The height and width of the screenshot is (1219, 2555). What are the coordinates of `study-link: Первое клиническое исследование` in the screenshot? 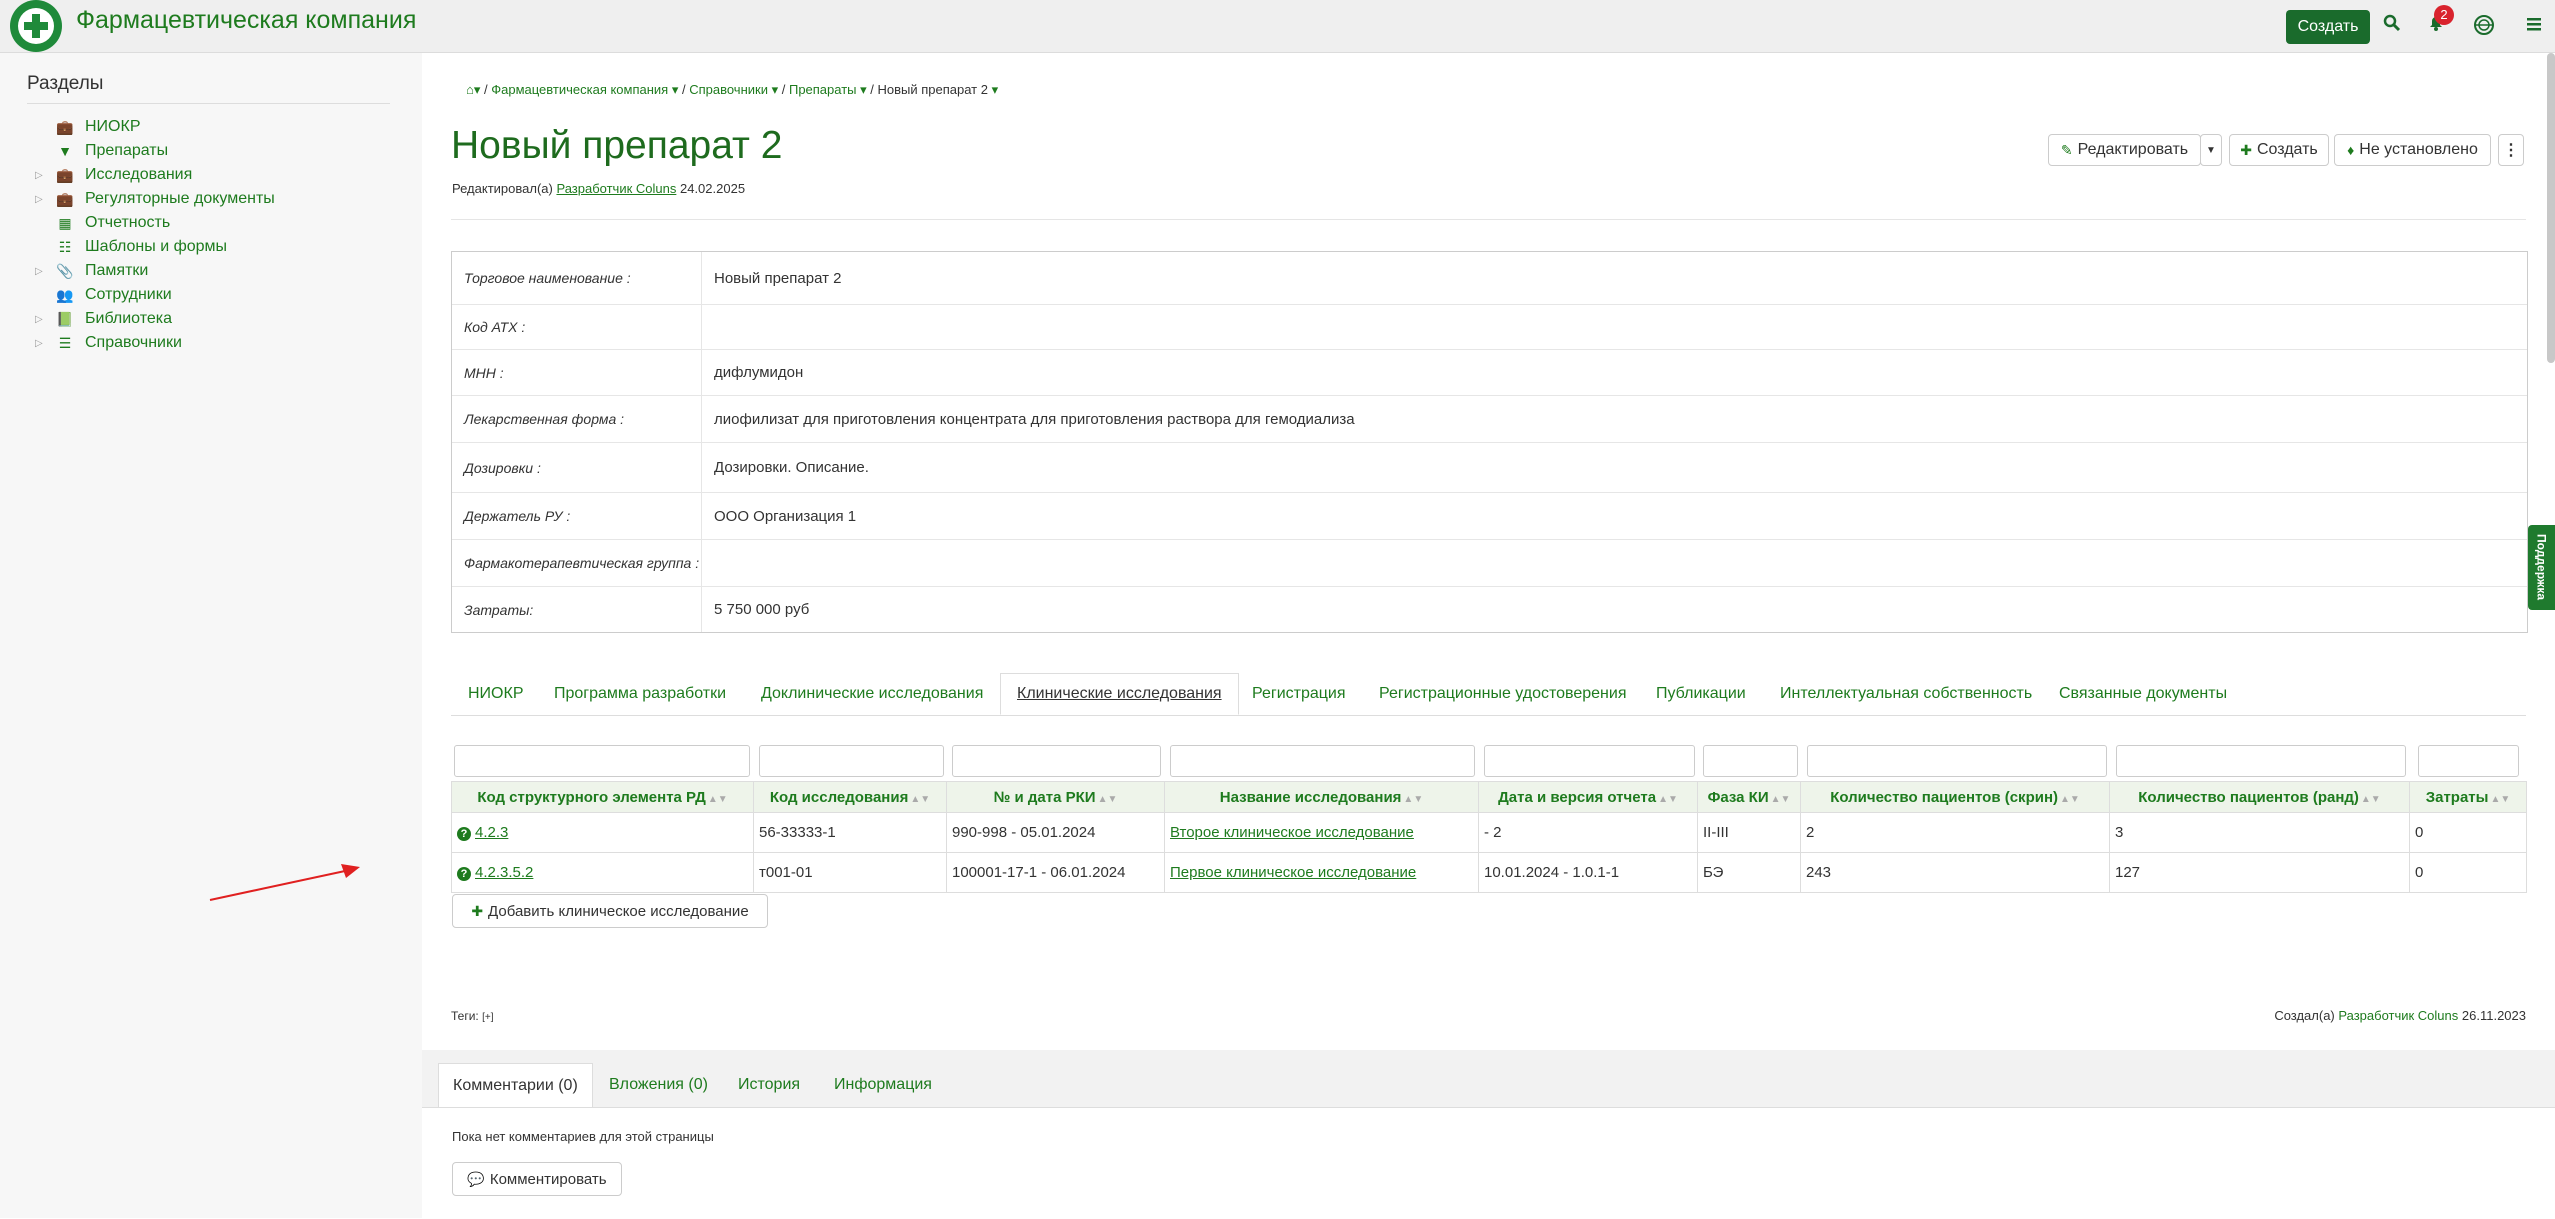 It's located at (1293, 872).